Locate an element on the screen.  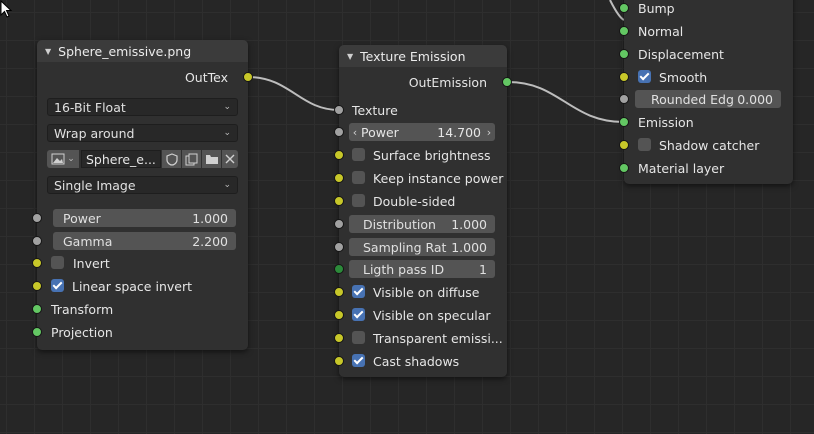
arrow-left-icon: ‹ is located at coordinates (355, 132).